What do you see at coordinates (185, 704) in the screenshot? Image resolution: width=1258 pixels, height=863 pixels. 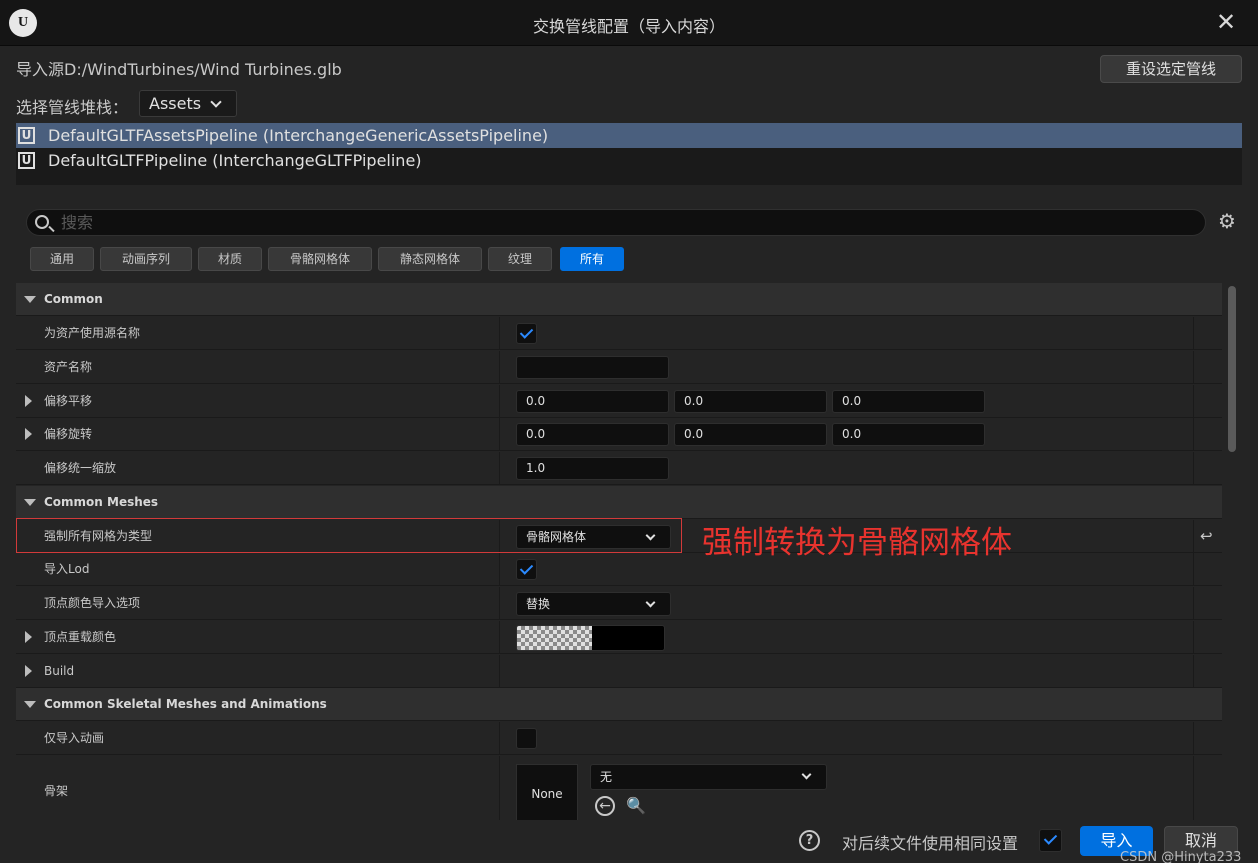 I see `category-label: Common Skeletal Meshes and Animations` at bounding box center [185, 704].